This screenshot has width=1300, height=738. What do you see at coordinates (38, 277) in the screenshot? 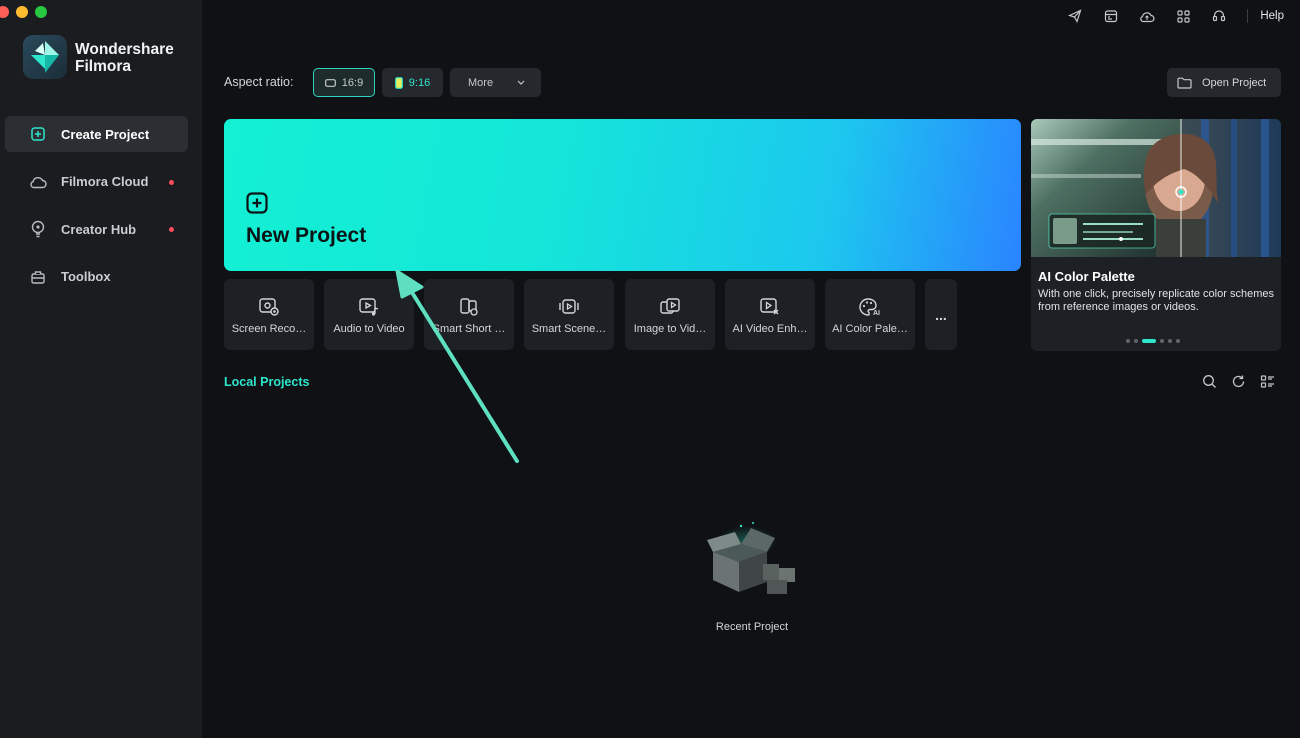
I see `toolbox-icon` at bounding box center [38, 277].